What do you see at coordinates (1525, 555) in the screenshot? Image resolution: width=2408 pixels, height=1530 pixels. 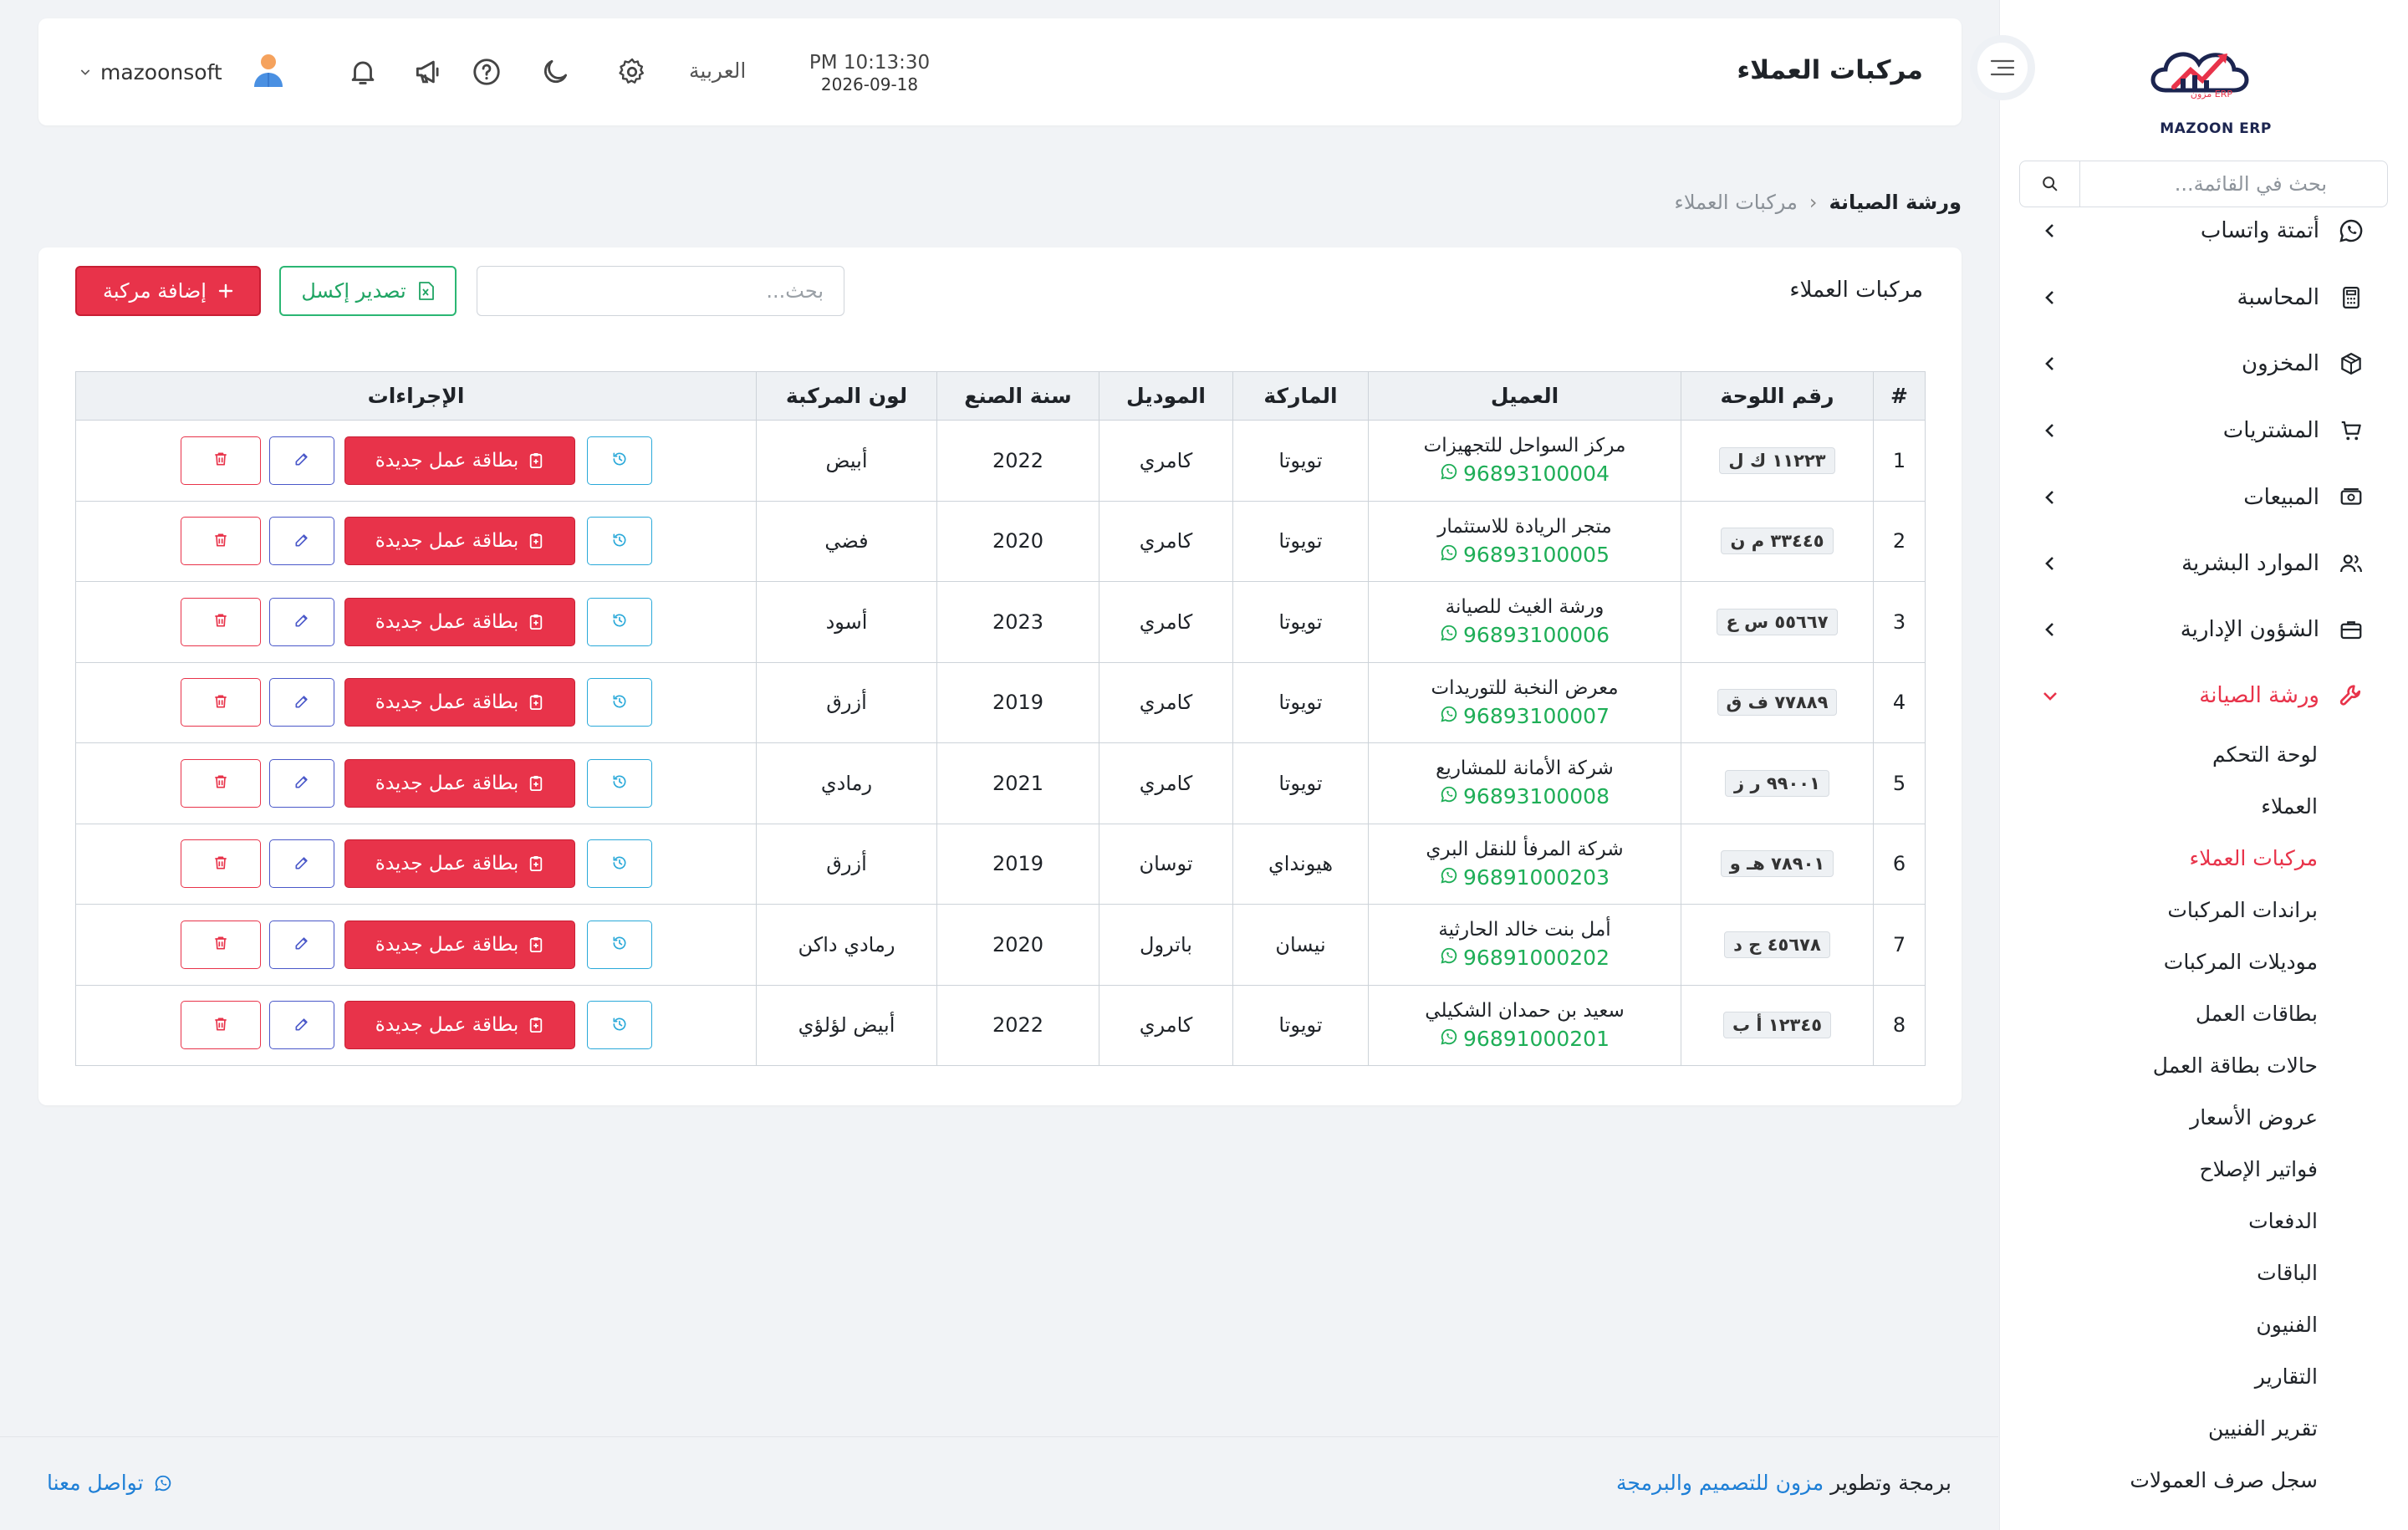 I see `customer-whatsapp-link: 96893100005` at bounding box center [1525, 555].